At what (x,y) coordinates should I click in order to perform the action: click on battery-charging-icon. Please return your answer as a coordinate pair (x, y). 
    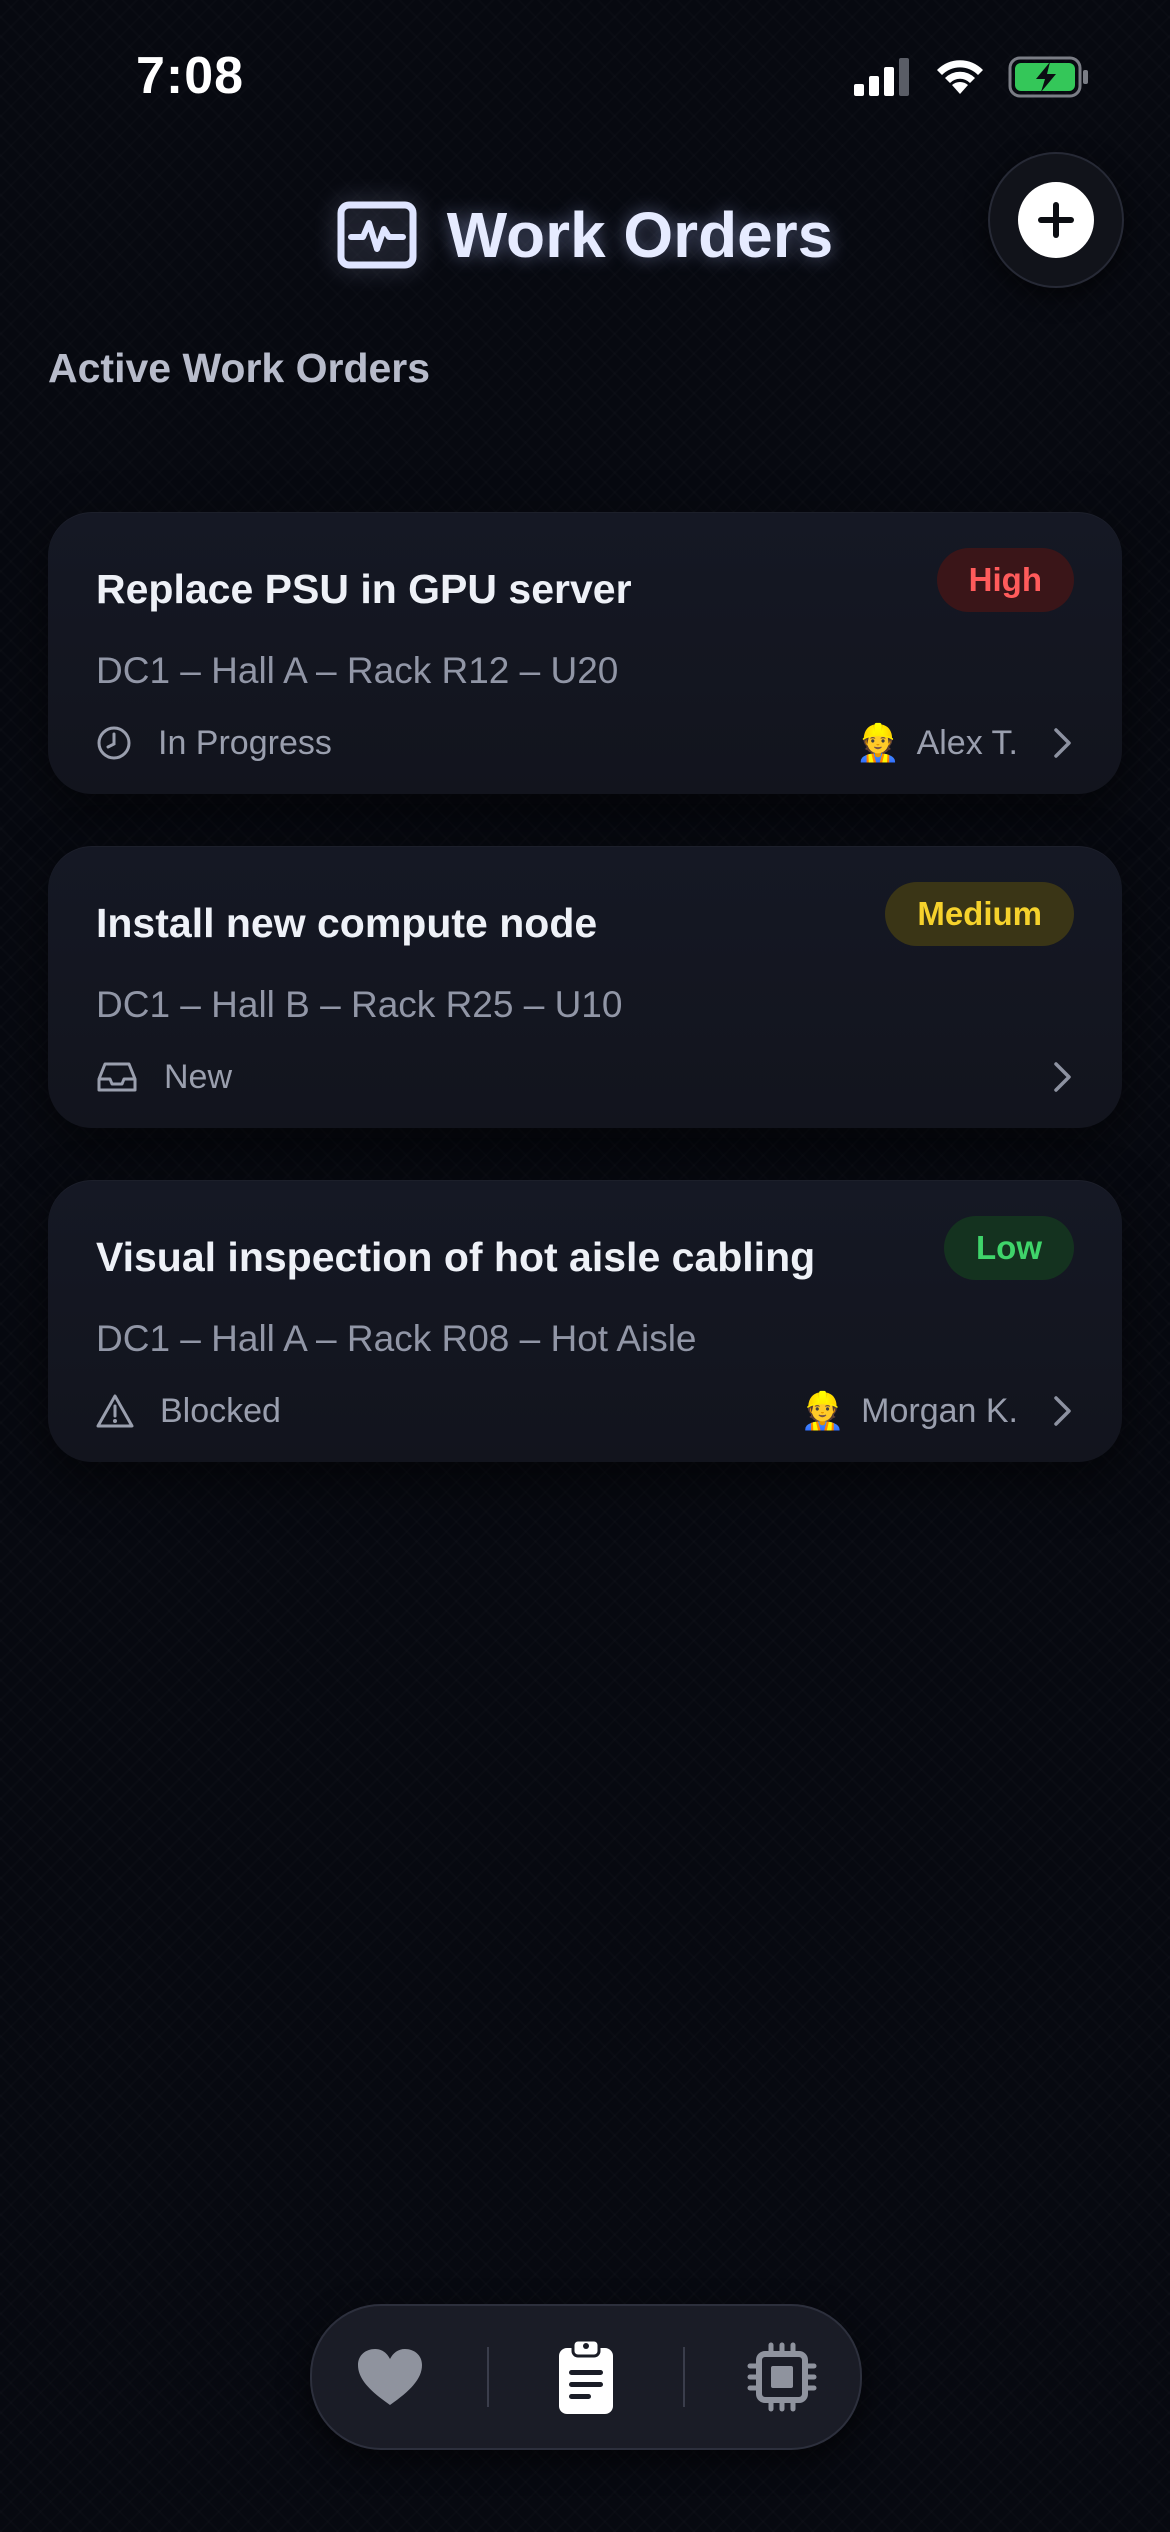
    Looking at the image, I should click on (1048, 77).